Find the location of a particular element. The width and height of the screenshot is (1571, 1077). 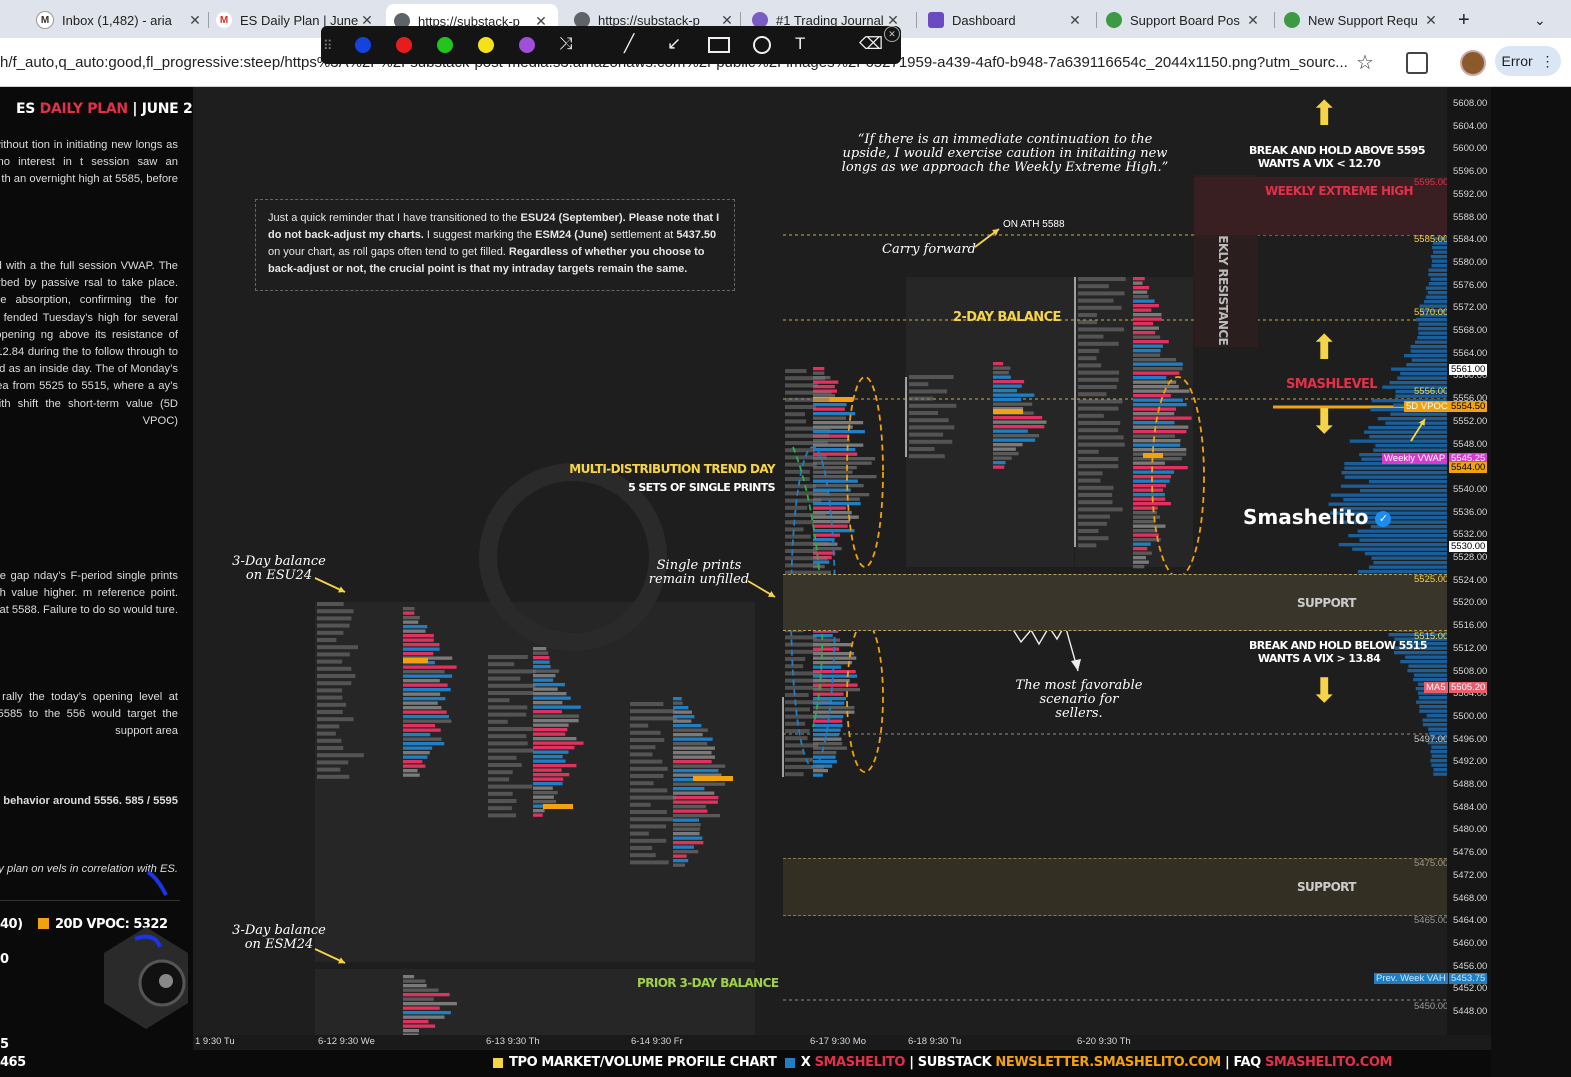

level-label: 5515.00 is located at coordinates (1430, 636).